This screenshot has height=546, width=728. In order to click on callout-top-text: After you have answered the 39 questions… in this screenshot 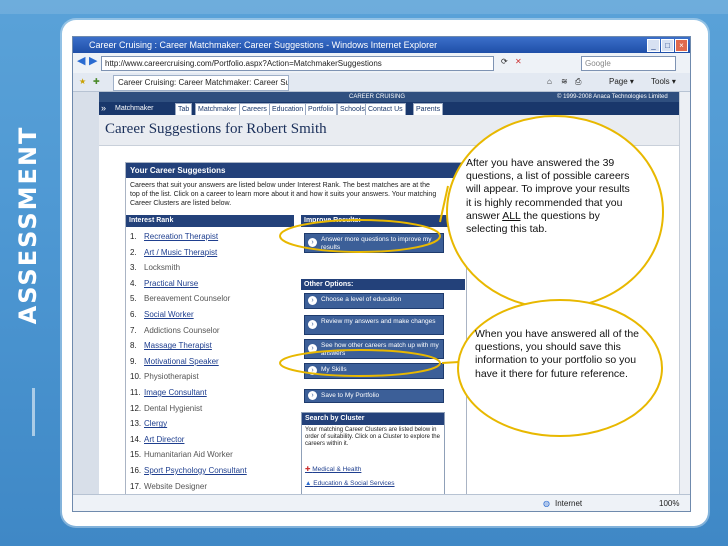, I will do `click(551, 196)`.